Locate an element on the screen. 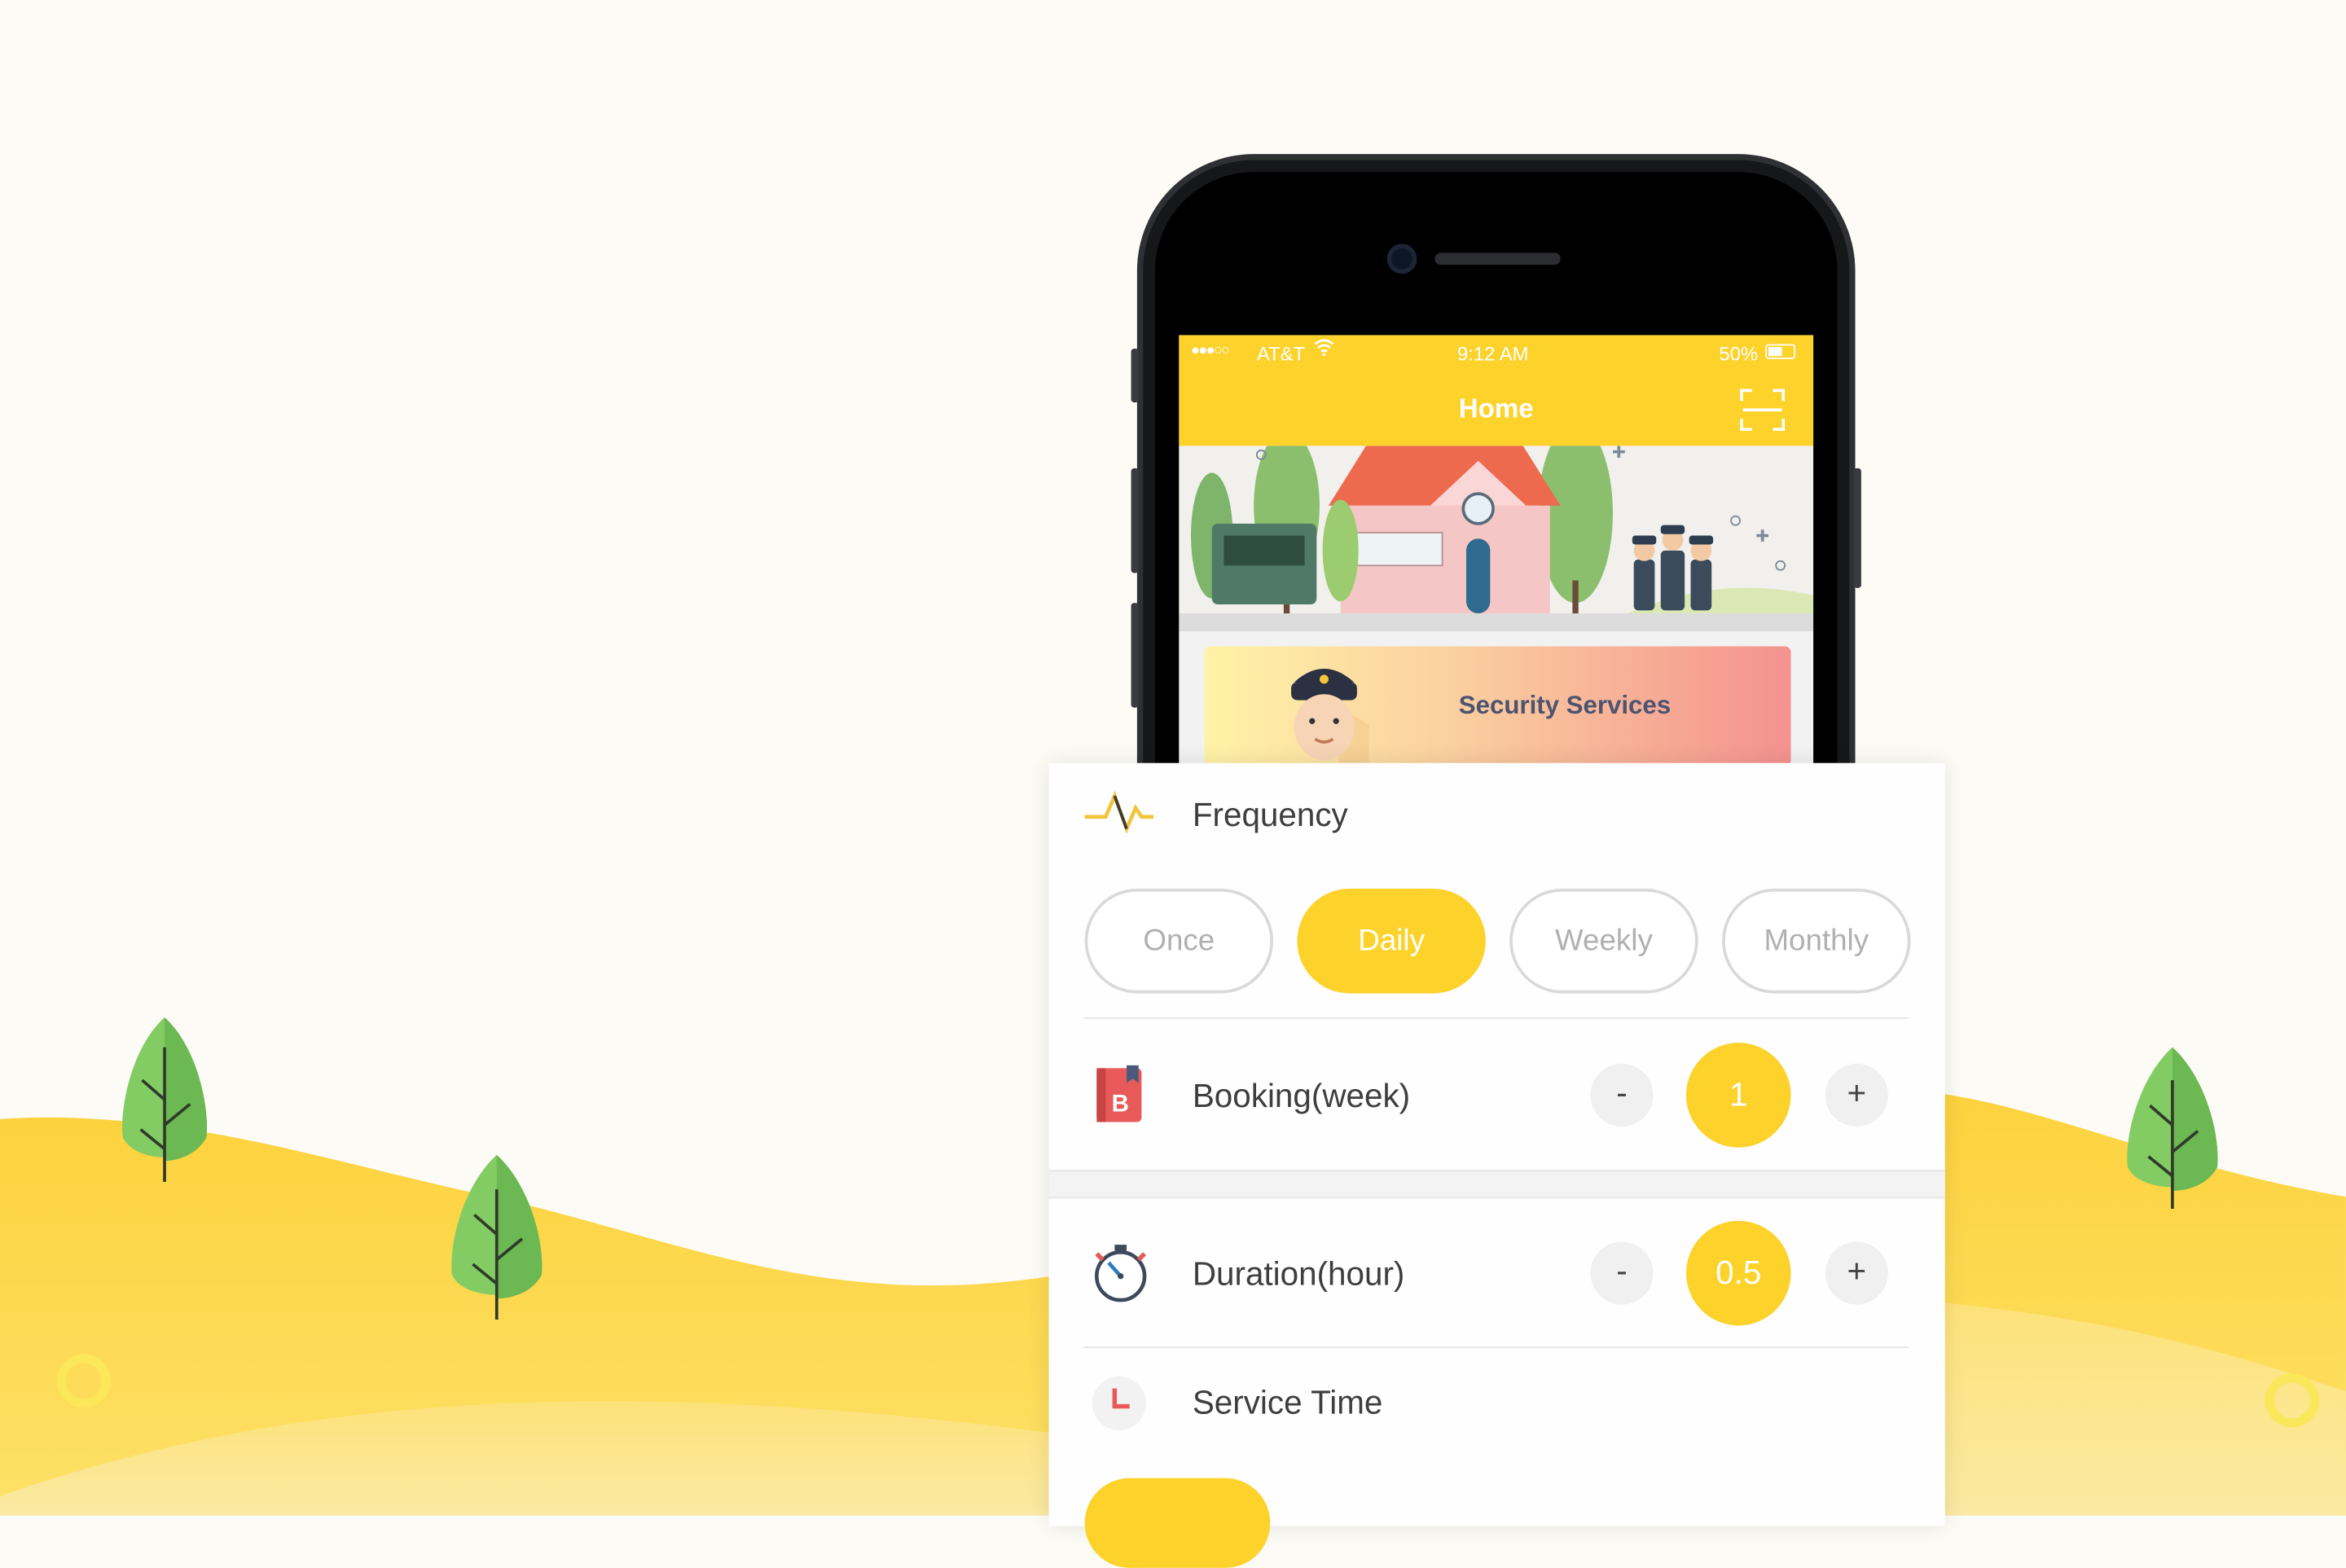 The height and width of the screenshot is (1568, 2346). frequency-option-weekly: Weekly is located at coordinates (1603, 941).